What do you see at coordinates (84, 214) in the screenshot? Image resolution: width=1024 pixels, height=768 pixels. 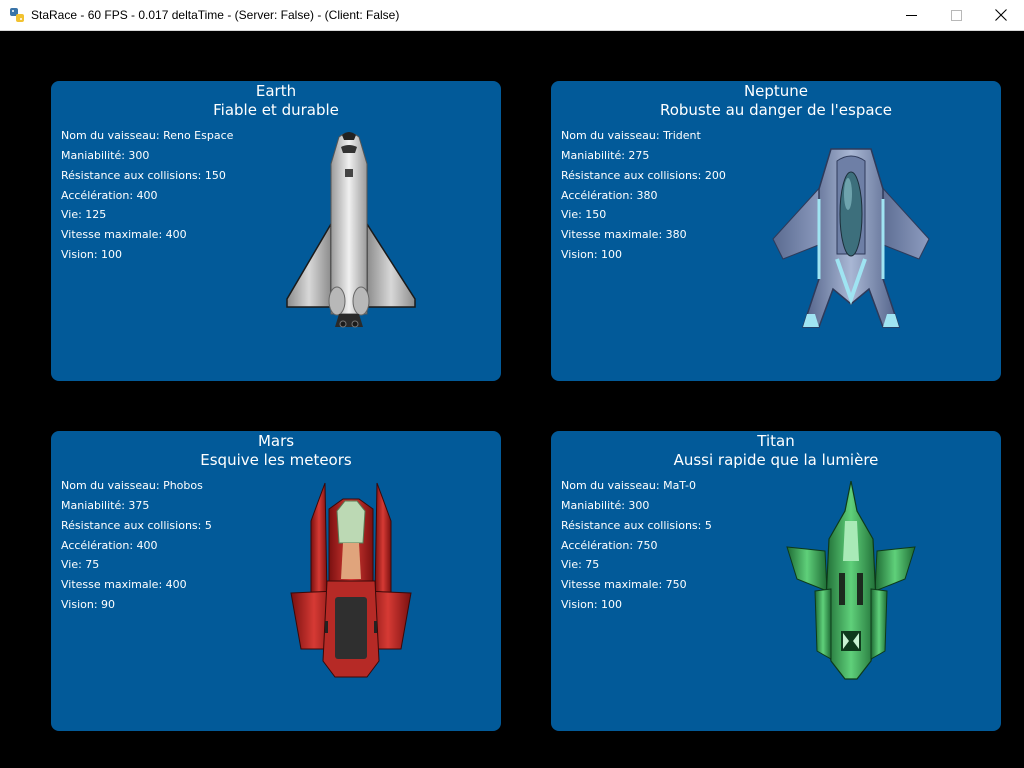 I see `stat-life: Vie: 125` at bounding box center [84, 214].